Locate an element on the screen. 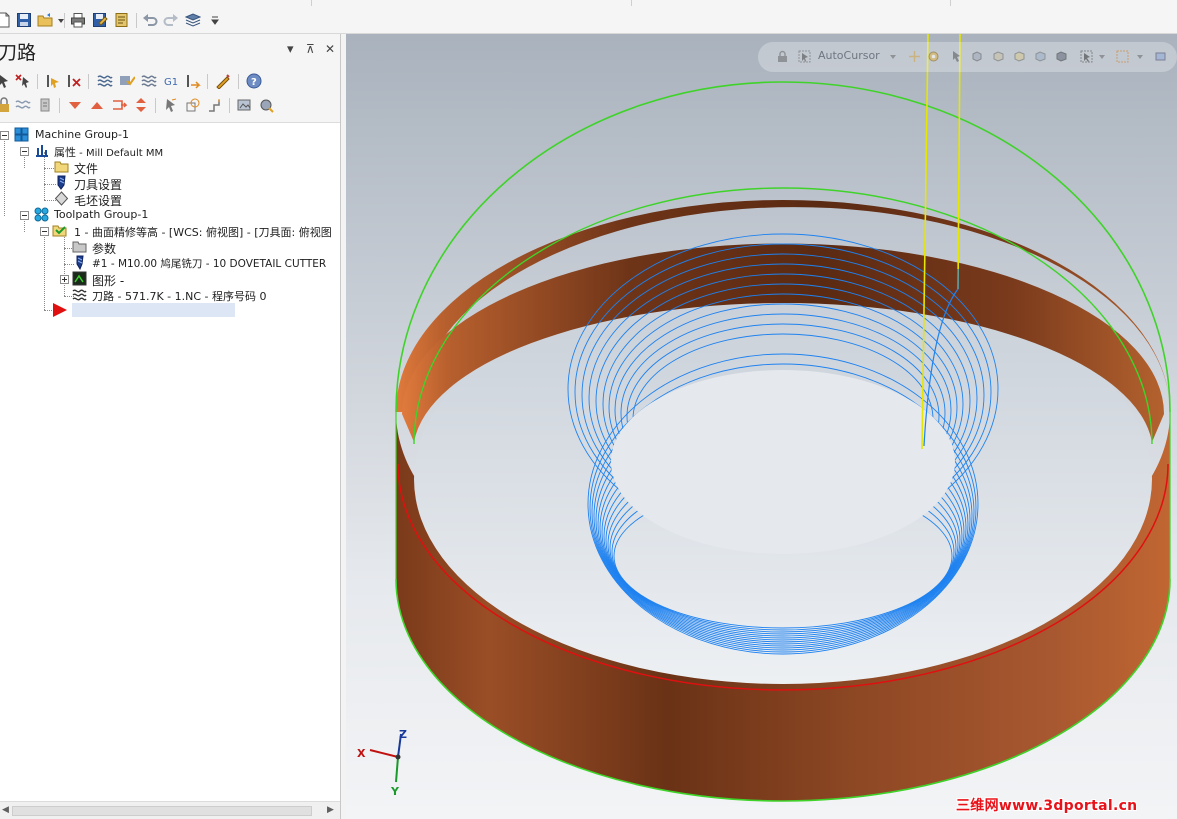 The height and width of the screenshot is (819, 1177). tree-node-operation: 1 - 曲面精修等高 - [WCS: 俯视图] - [刀具面: 俯视图 is located at coordinates (196, 231).